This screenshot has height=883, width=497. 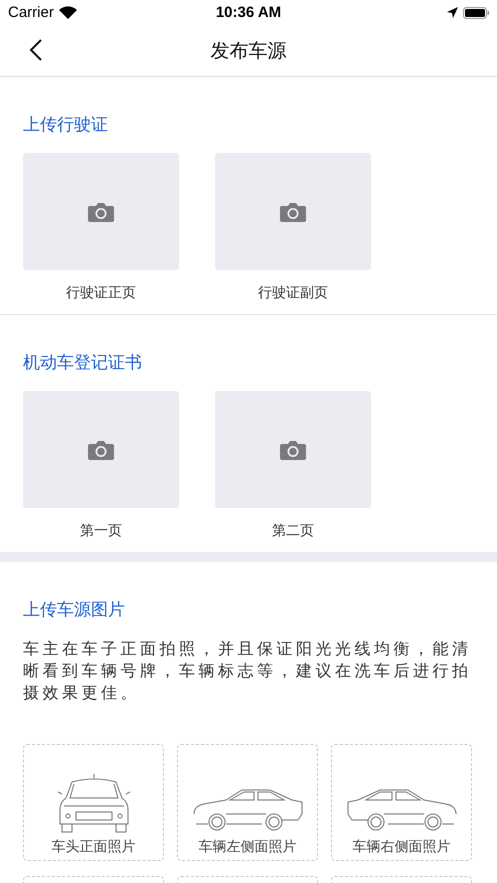 I want to click on car-photo-slot: 车辆右侧面照片, so click(x=401, y=802).